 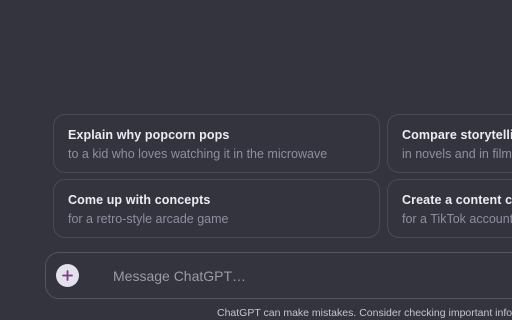 What do you see at coordinates (457, 219) in the screenshot?
I see `suggestion-subtitle: for a TikTok account` at bounding box center [457, 219].